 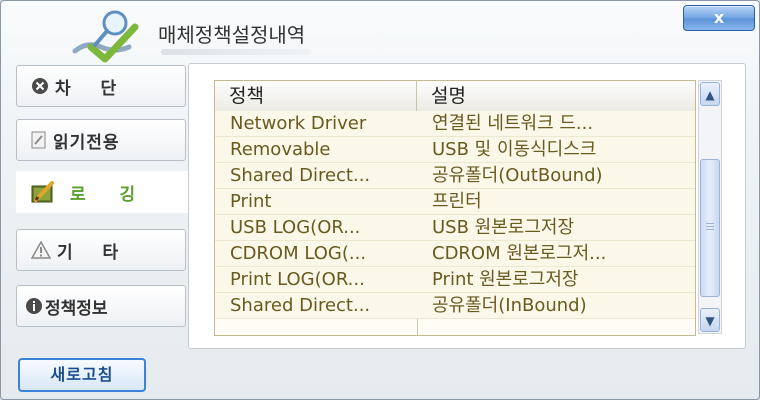 I want to click on table-row: Removable USB 및 이동식디스크, so click(x=455, y=150).